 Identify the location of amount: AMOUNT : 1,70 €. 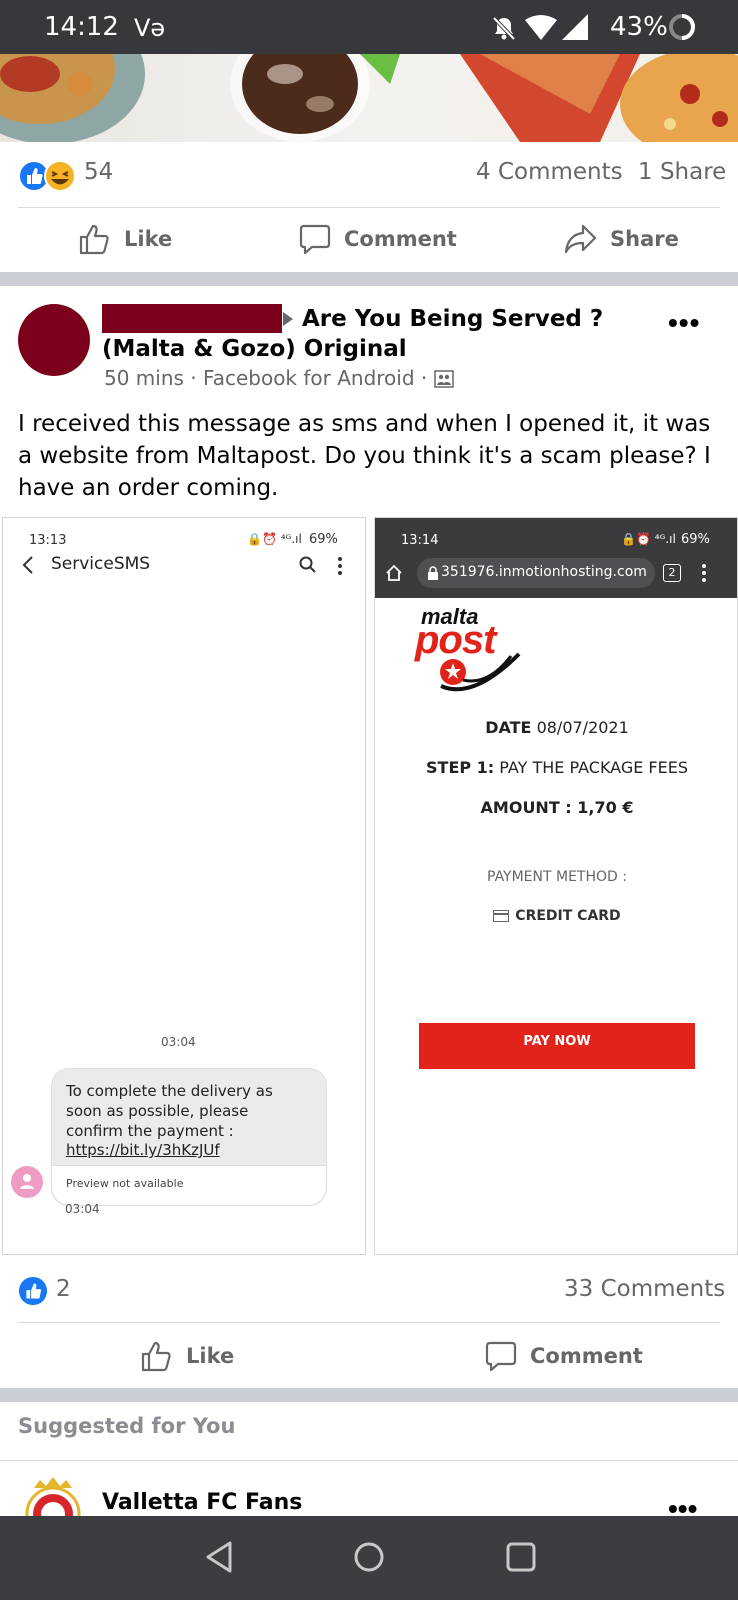
(557, 807).